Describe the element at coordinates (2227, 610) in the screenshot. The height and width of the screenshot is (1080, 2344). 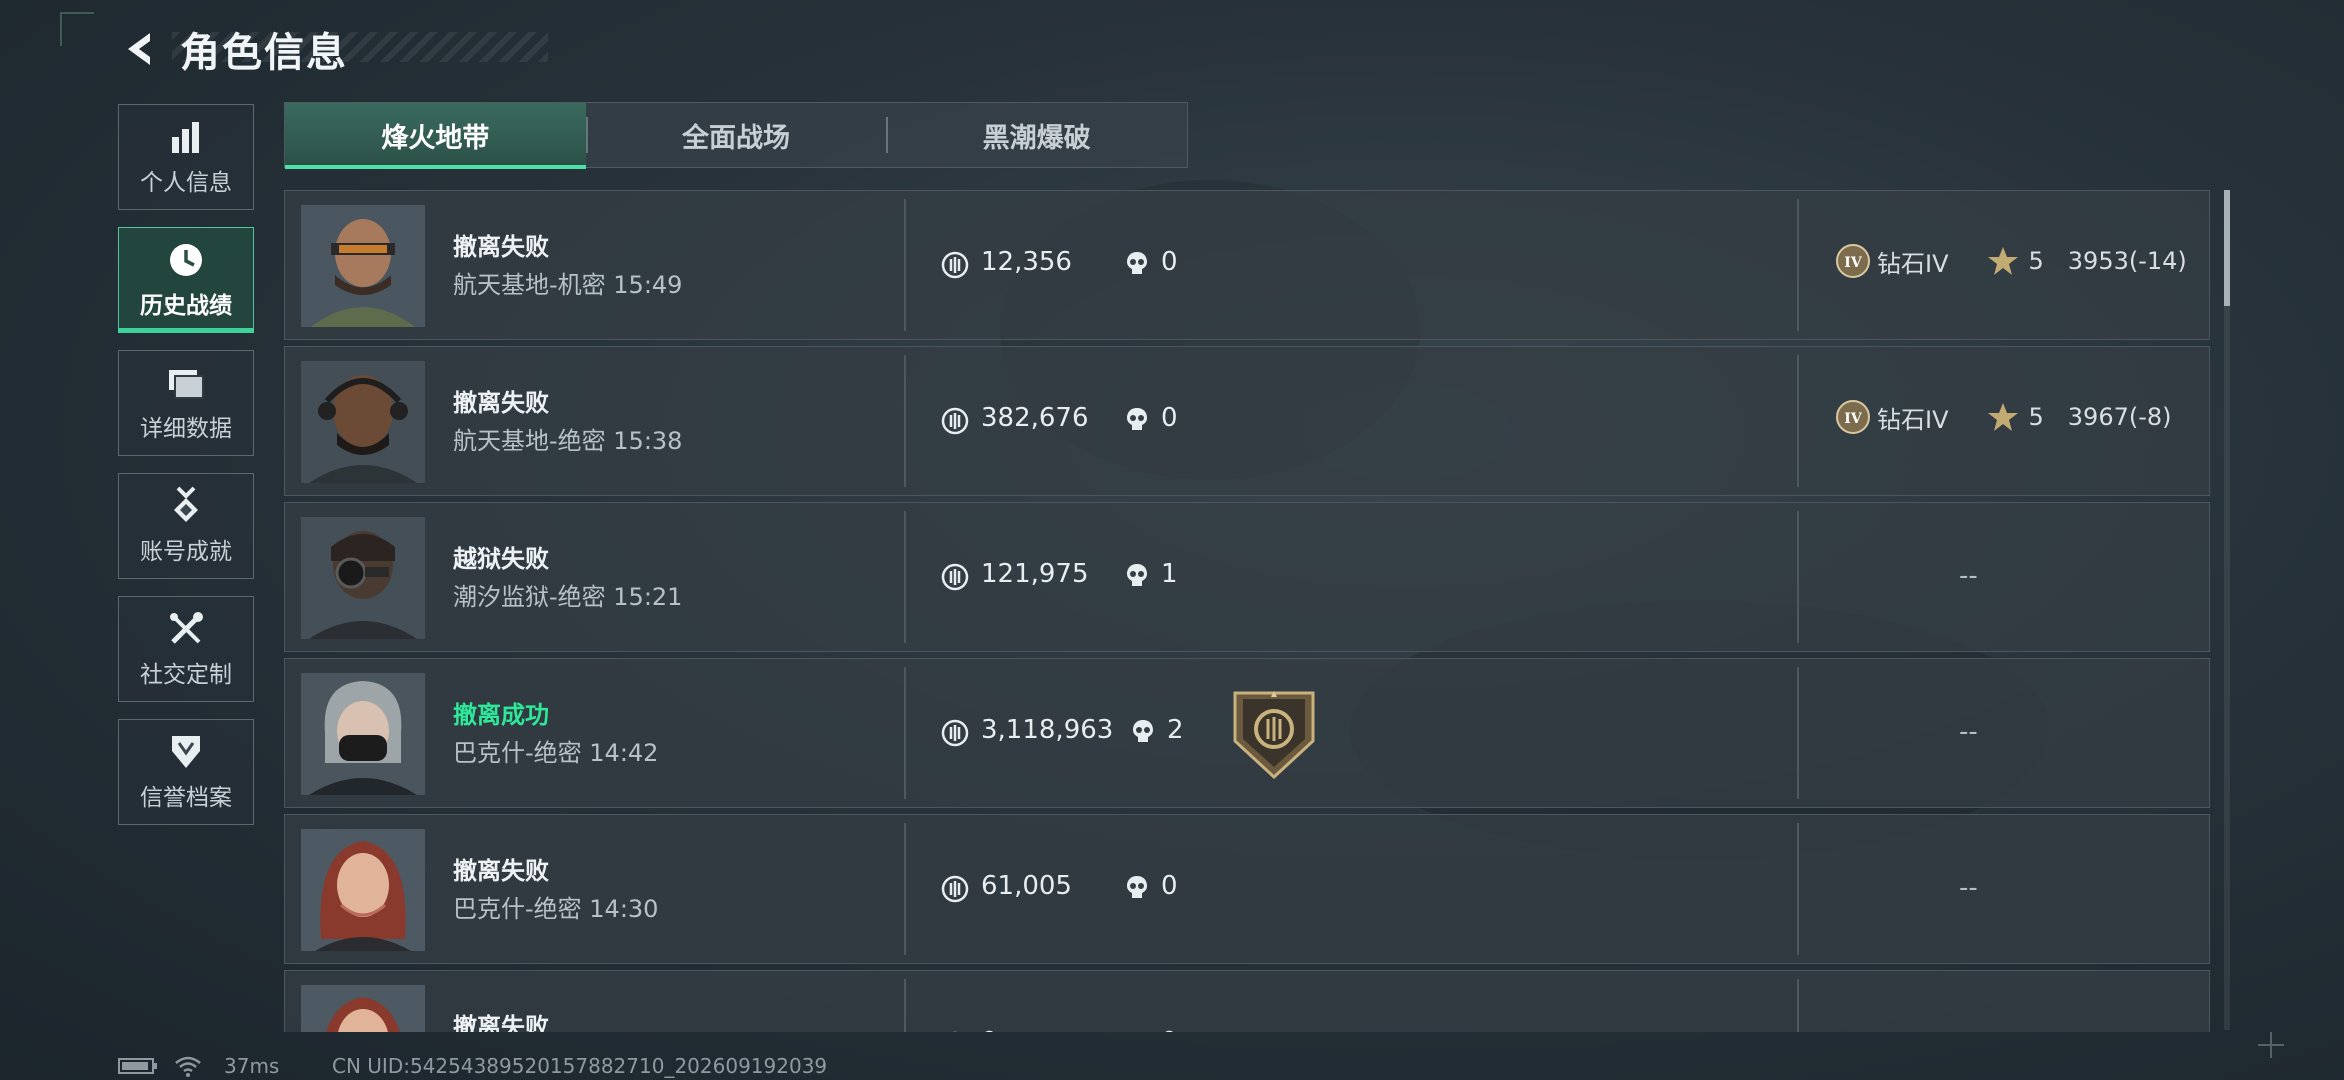
I see `list-scrollbar` at that location.